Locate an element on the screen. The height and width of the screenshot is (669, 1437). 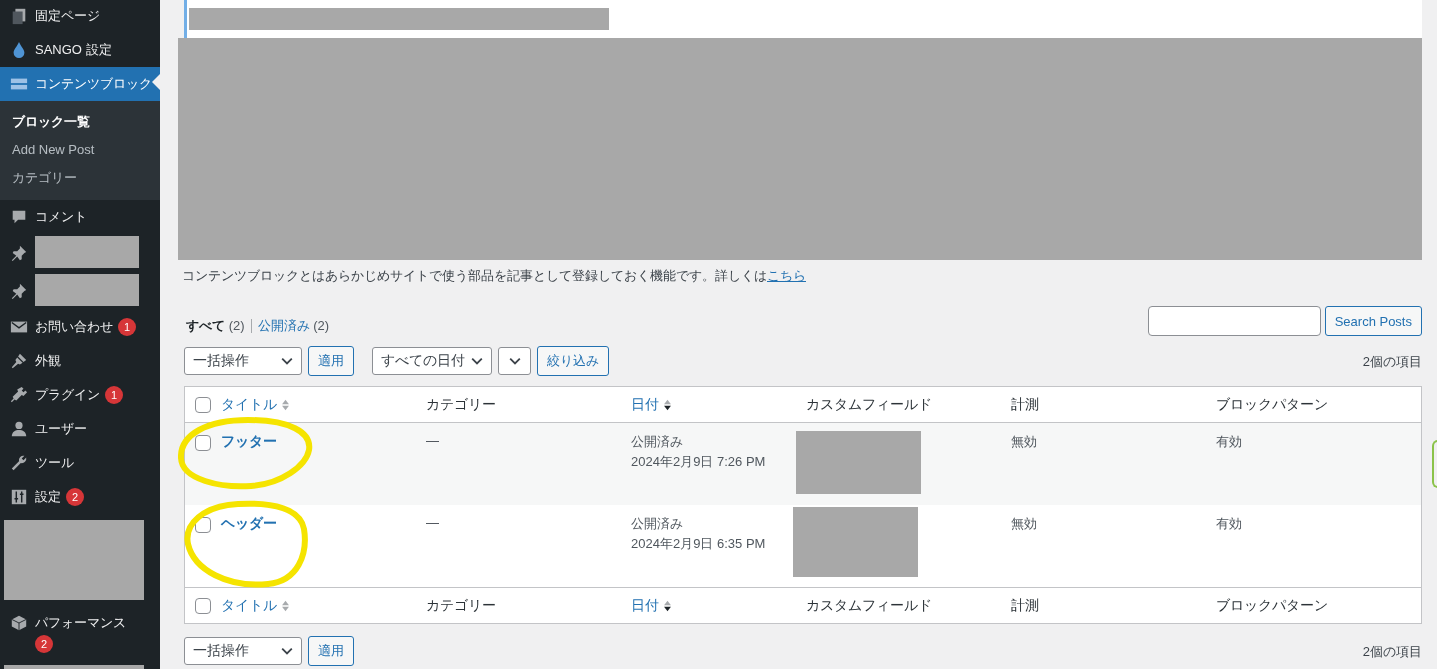
cube-icon is located at coordinates (19, 623).